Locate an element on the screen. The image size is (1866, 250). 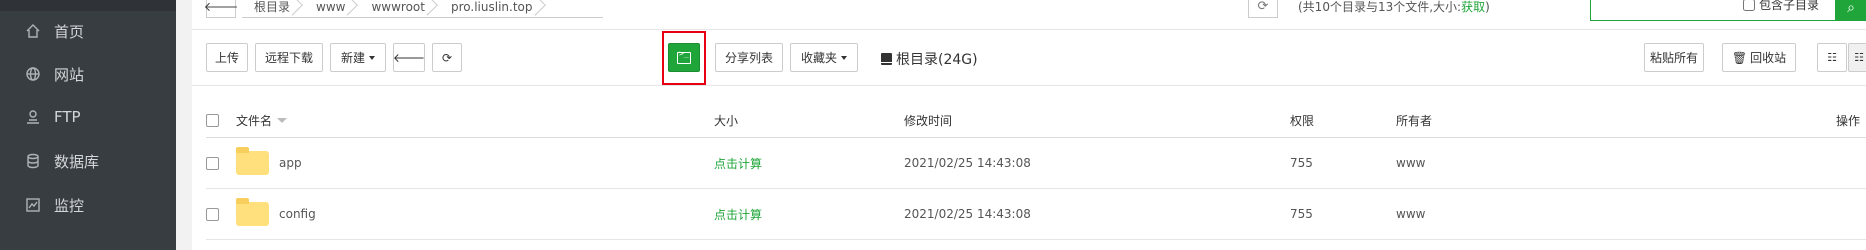
database-icon is located at coordinates (33, 161).